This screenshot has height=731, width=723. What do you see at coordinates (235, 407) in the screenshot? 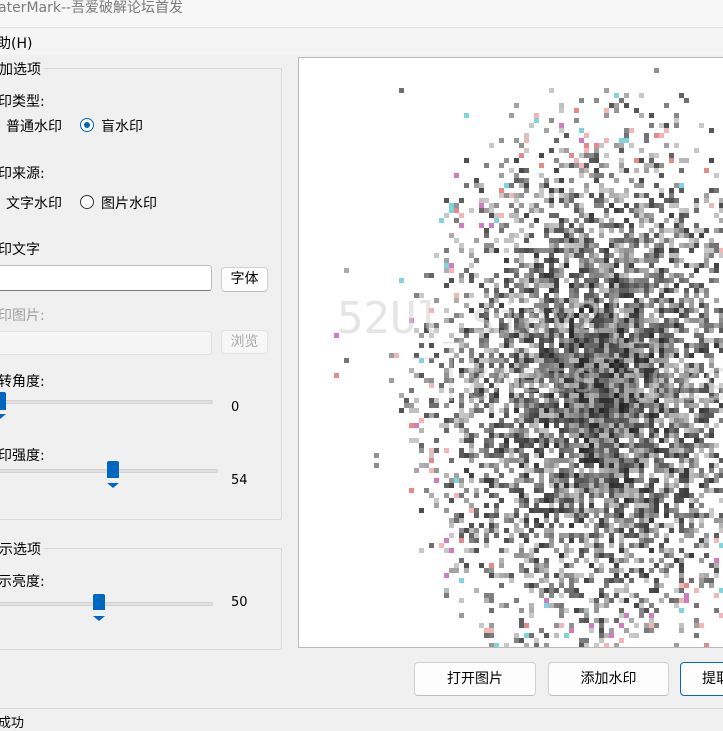
I see `rotation-angle-value: 0` at bounding box center [235, 407].